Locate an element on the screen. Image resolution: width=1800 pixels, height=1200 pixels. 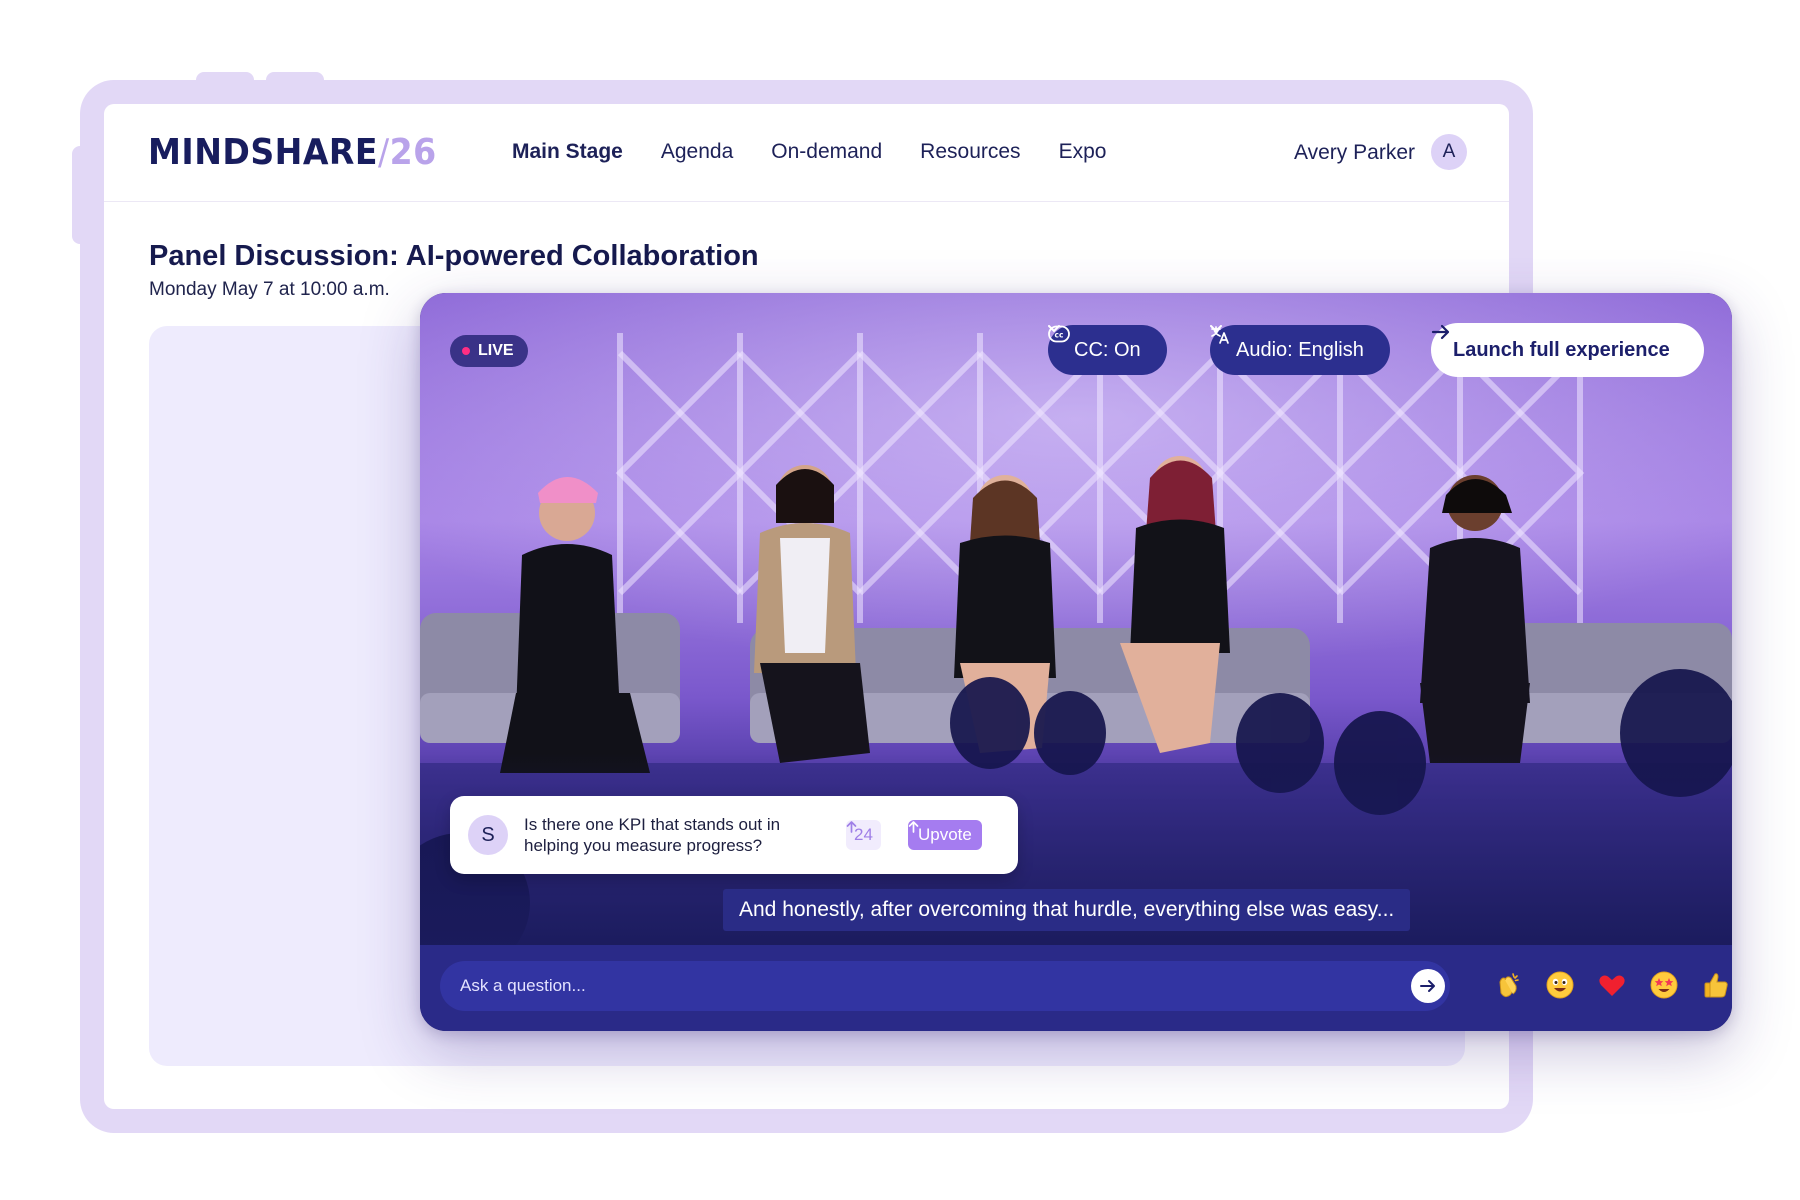
session-time: Monday May 7 at 10:00 a.m. is located at coordinates (269, 289).